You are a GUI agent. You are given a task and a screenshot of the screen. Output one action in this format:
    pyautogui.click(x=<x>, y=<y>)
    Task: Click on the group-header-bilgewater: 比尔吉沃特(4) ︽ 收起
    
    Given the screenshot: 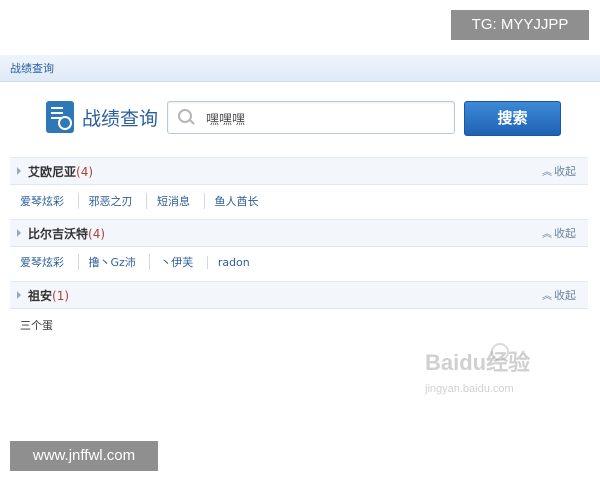 What is the action you would take?
    pyautogui.click(x=299, y=233)
    